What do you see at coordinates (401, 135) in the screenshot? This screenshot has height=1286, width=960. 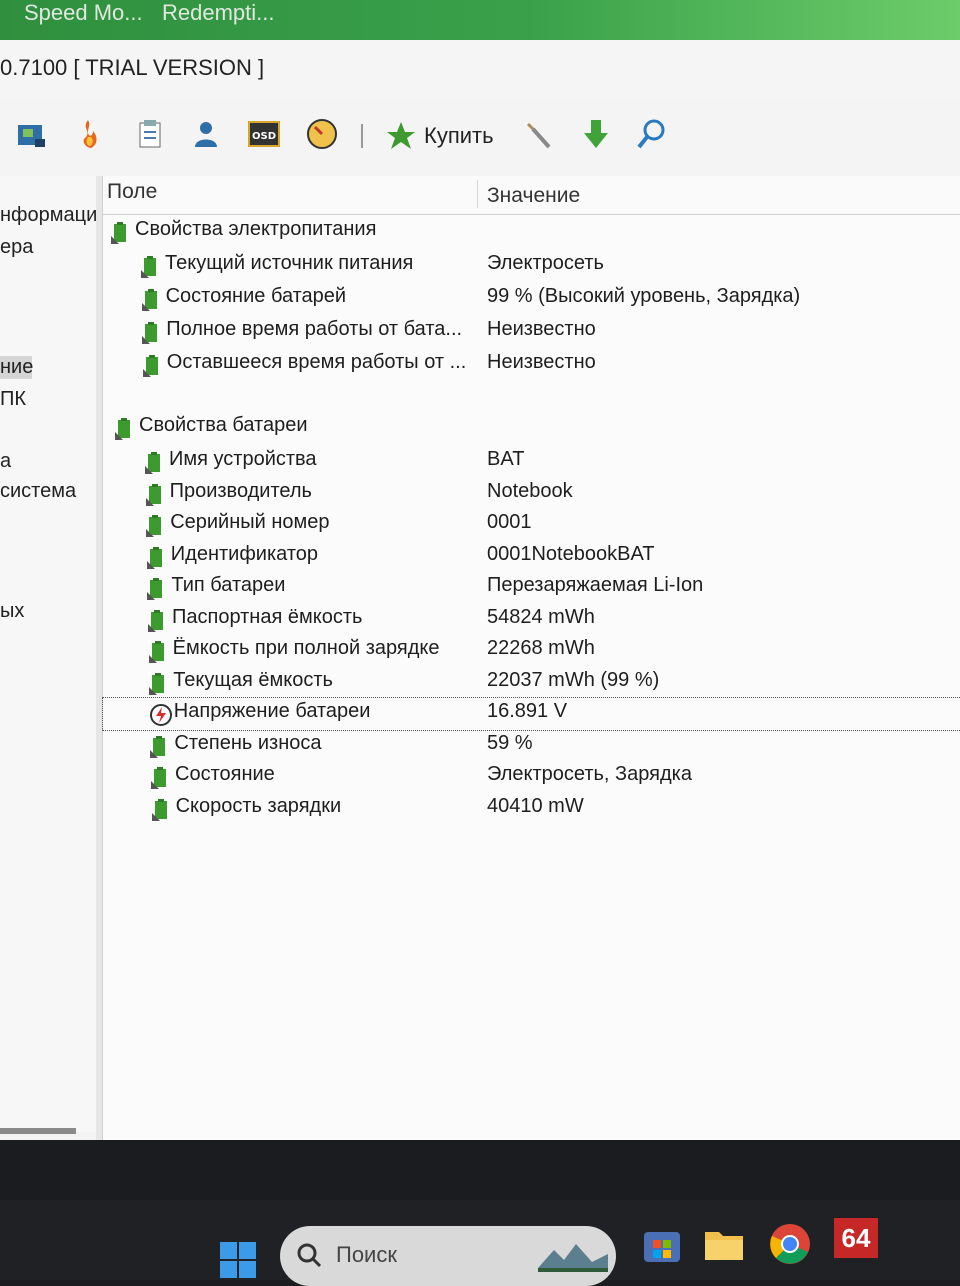 I see `buy-star-icon` at bounding box center [401, 135].